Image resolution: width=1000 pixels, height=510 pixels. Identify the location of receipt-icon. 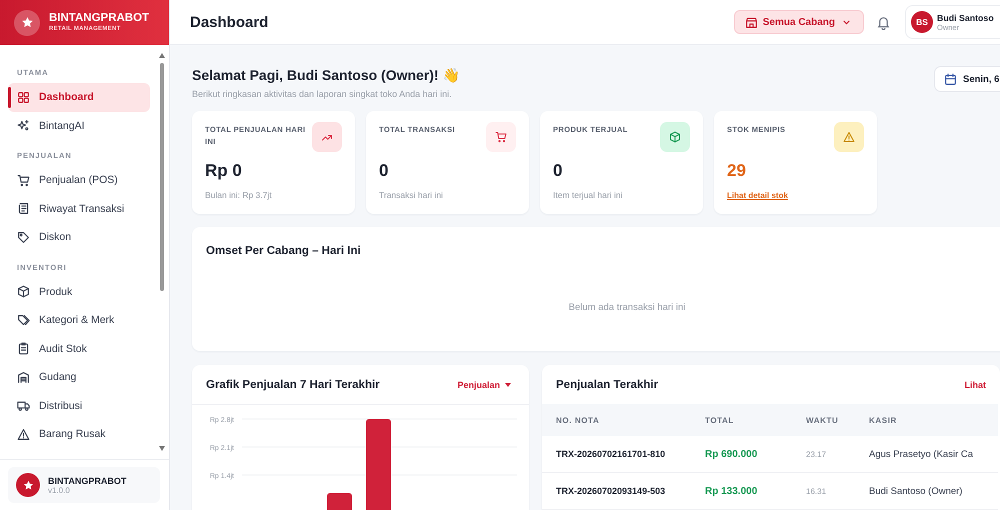
(23, 209).